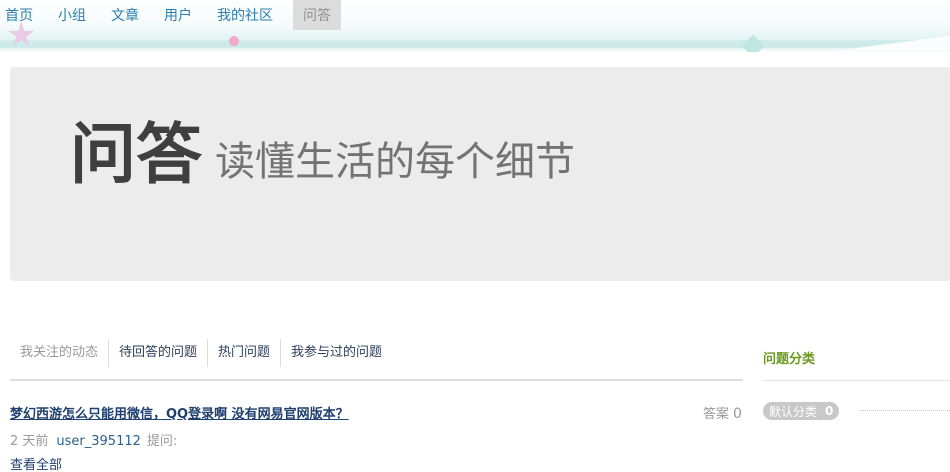 The width and height of the screenshot is (950, 472). Describe the element at coordinates (336, 353) in the screenshot. I see `tab-participated: 我参与过的问题` at that location.